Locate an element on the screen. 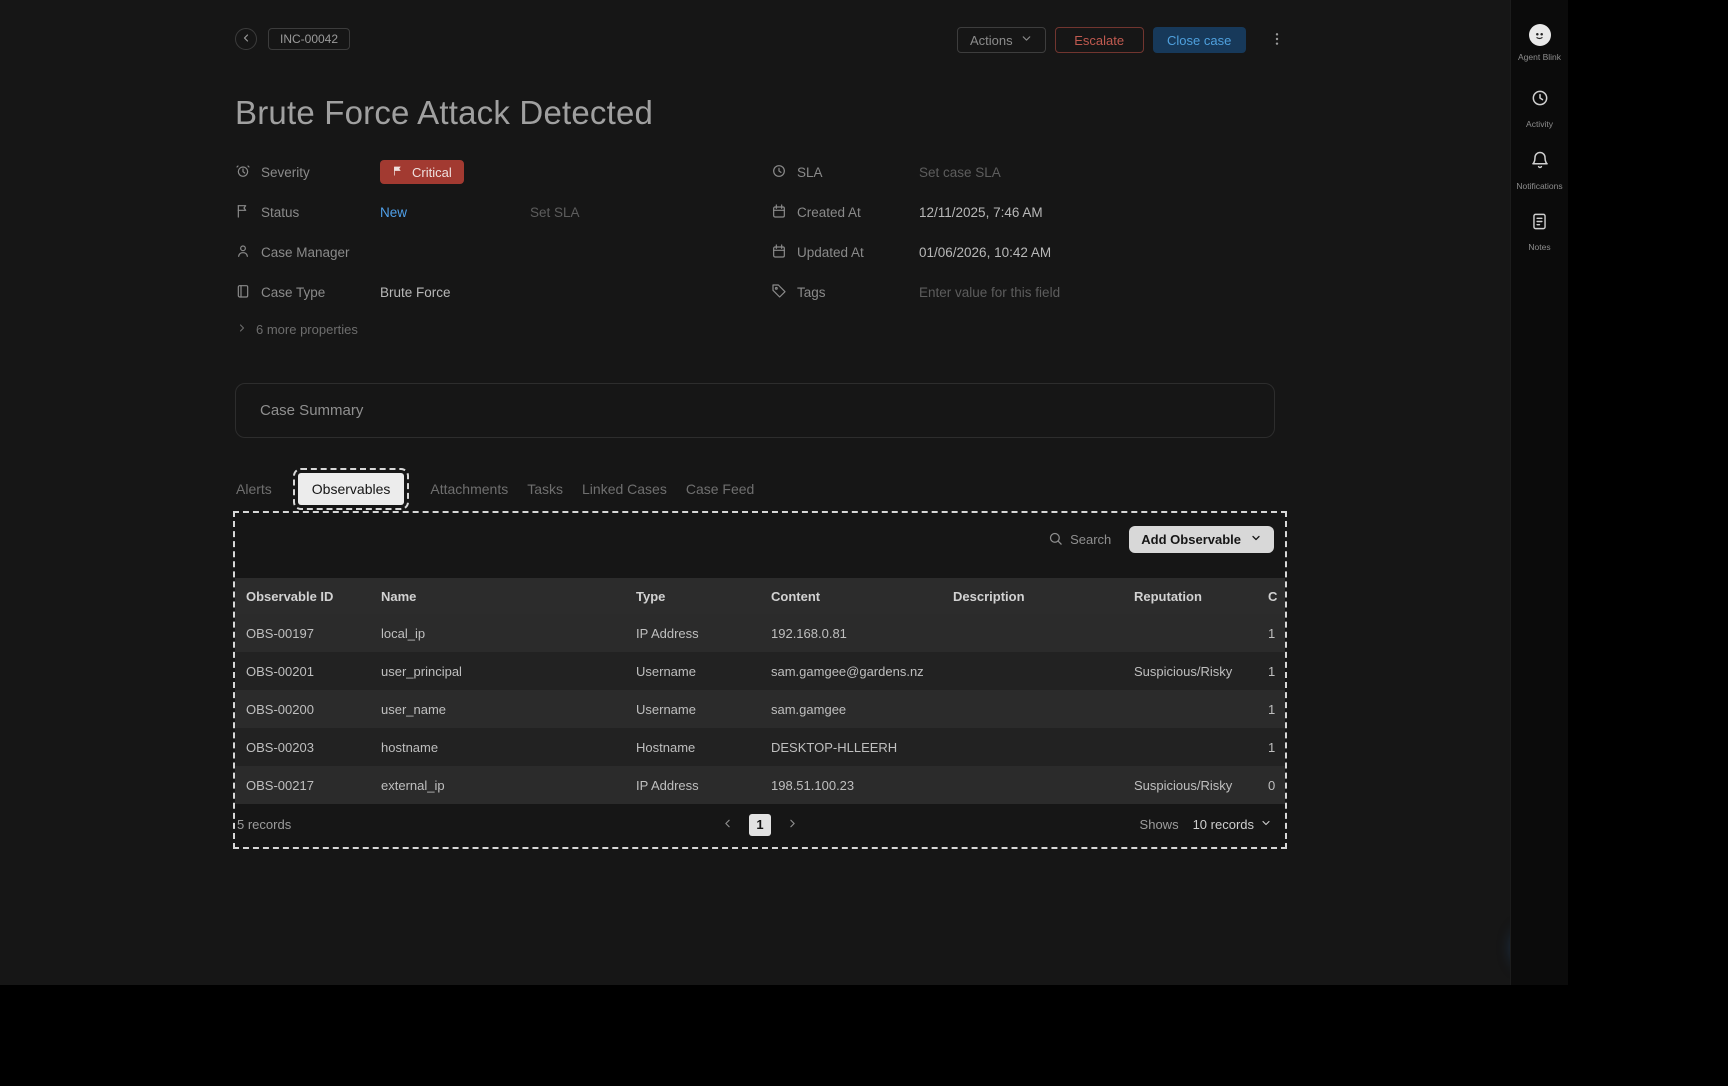 This screenshot has width=1728, height=1086. rail-item-agent-blink: Agent Blink is located at coordinates (1539, 43).